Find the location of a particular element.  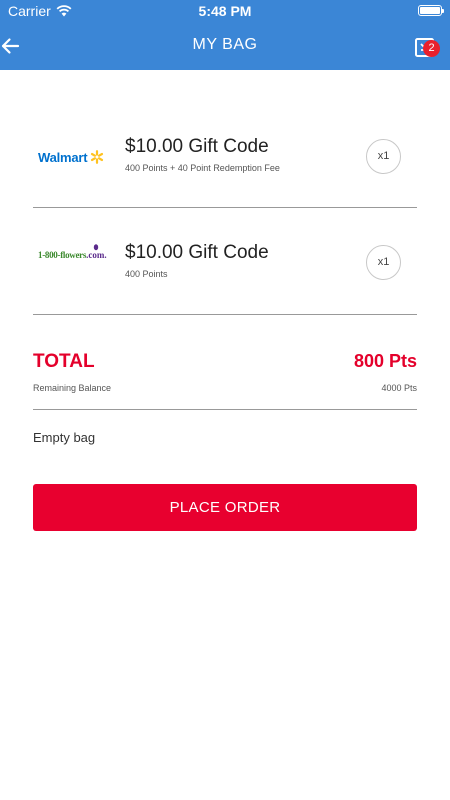

battery-icon is located at coordinates (431, 10).